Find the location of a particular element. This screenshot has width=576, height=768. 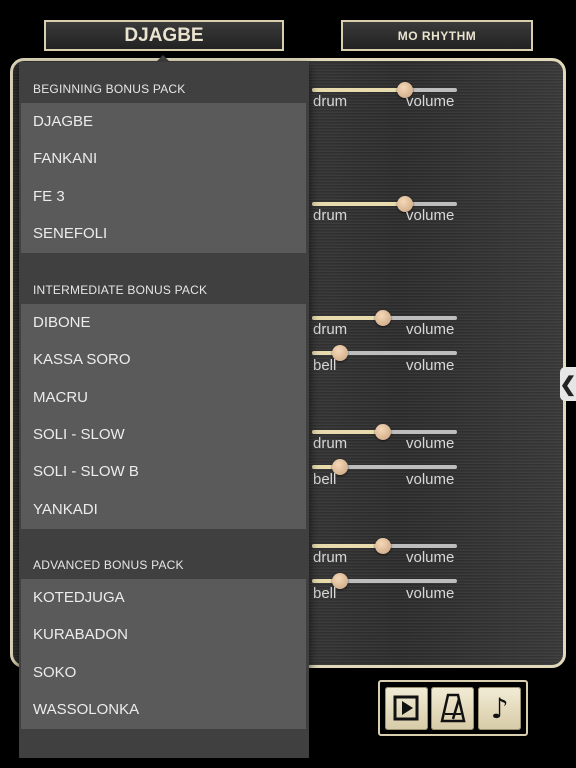

menu-item: DJAGBE is located at coordinates (63, 121).